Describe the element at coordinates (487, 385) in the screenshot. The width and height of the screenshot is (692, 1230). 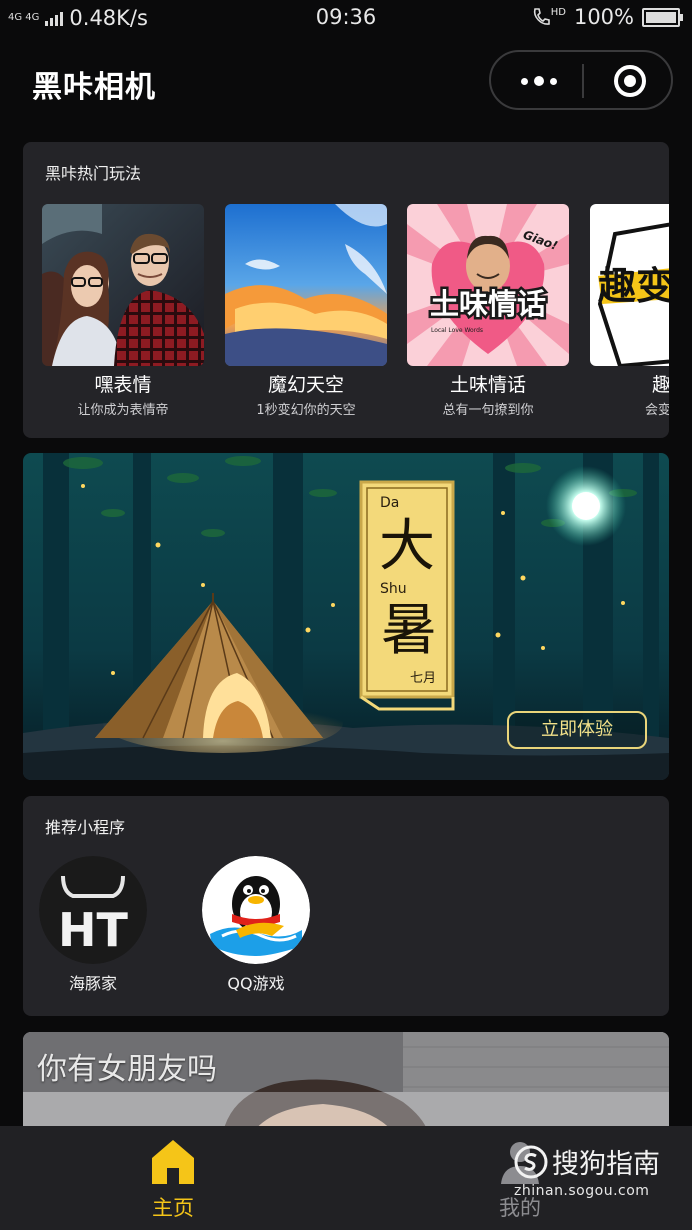
I see `feature-name: 土味情话` at that location.